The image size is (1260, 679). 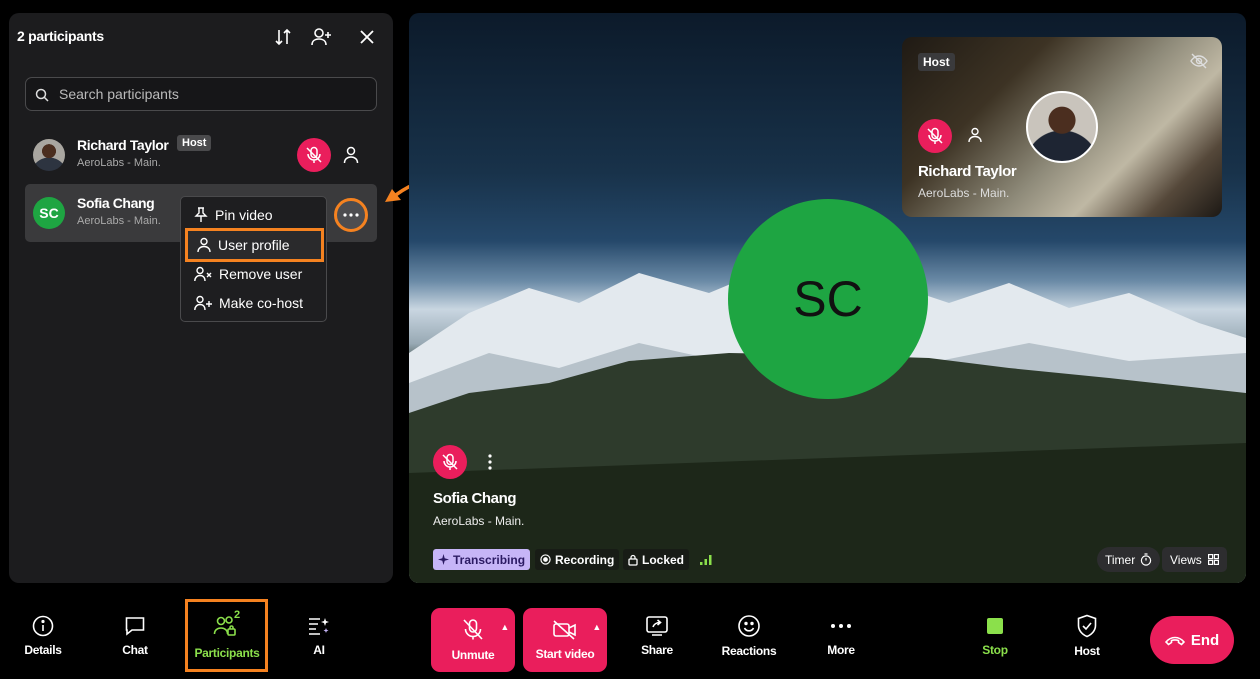 I want to click on mic-off-icon, so click(x=473, y=629).